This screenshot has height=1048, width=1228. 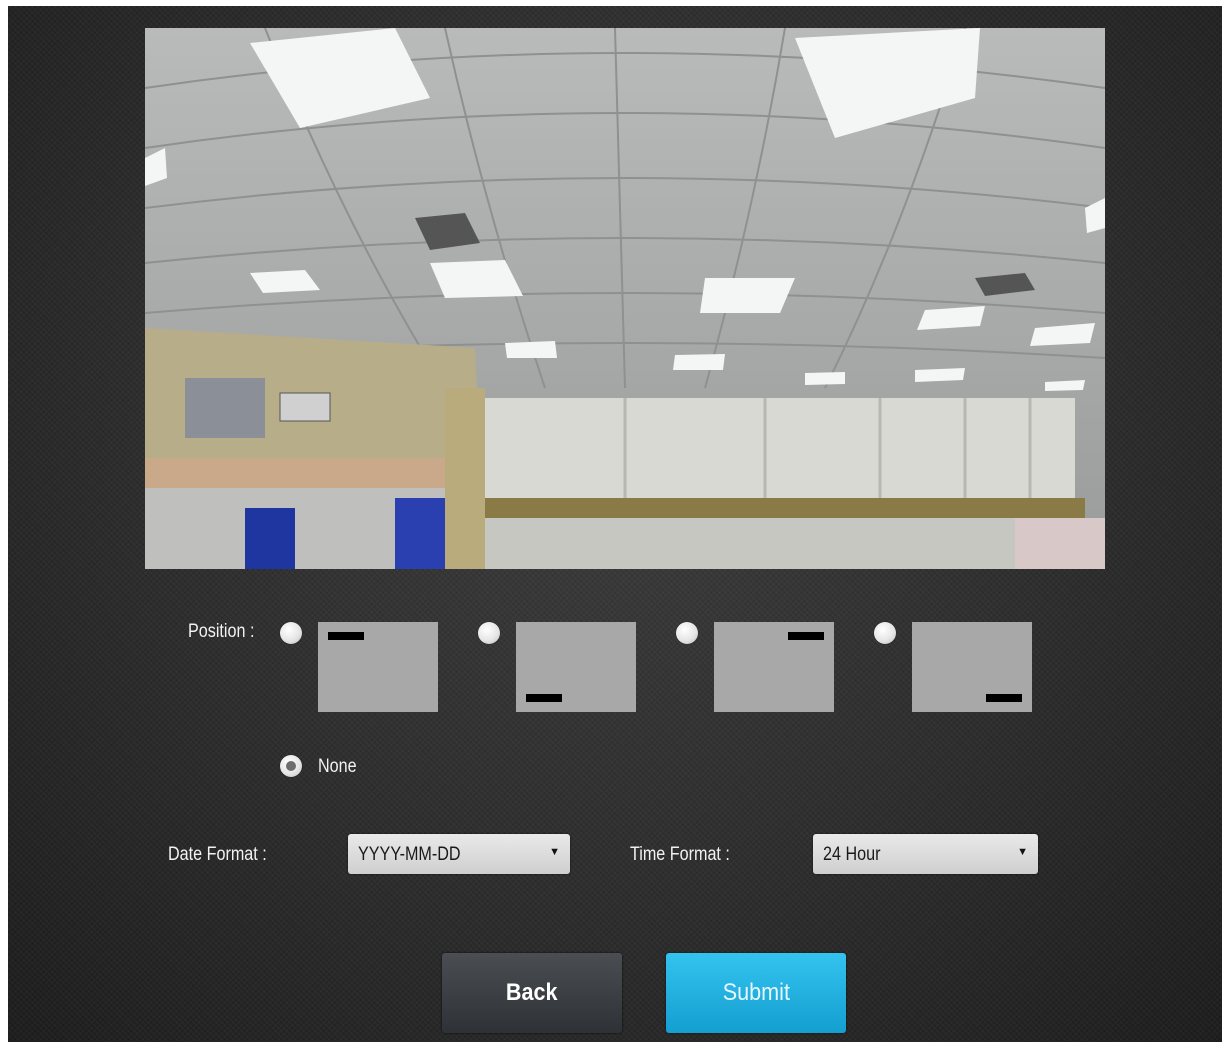 I want to click on back-button: Back, so click(x=532, y=993).